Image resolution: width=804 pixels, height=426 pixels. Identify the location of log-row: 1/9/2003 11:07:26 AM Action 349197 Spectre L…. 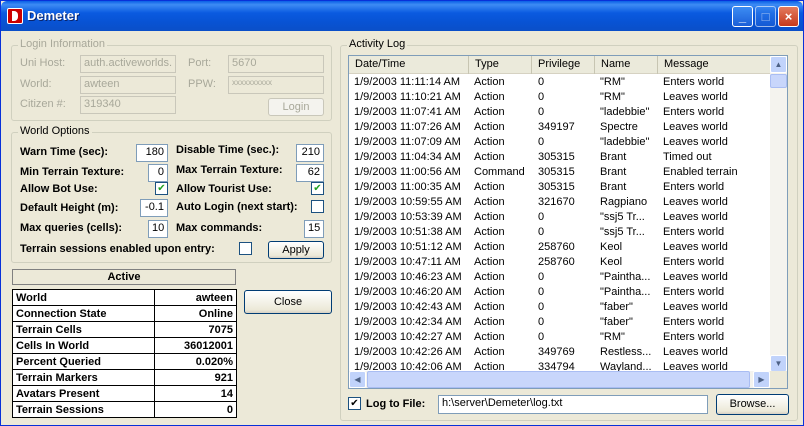
(559, 127).